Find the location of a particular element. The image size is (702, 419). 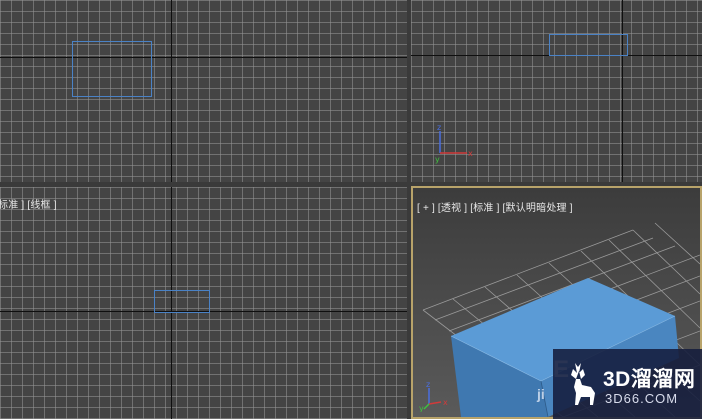

grid-axis-horizontal is located at coordinates (203, 57).